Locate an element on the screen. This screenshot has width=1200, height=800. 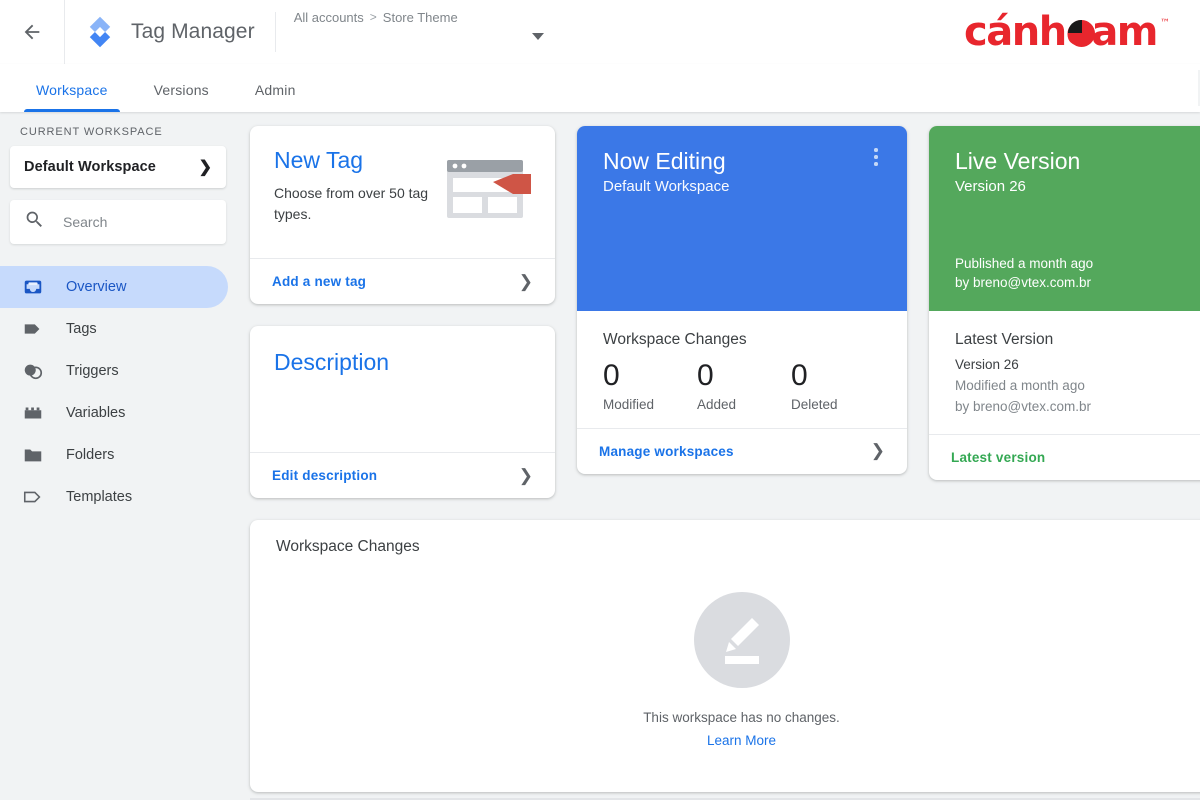
sidebar-section-label: CURRENT WORKSPACE is located at coordinates (91, 132).